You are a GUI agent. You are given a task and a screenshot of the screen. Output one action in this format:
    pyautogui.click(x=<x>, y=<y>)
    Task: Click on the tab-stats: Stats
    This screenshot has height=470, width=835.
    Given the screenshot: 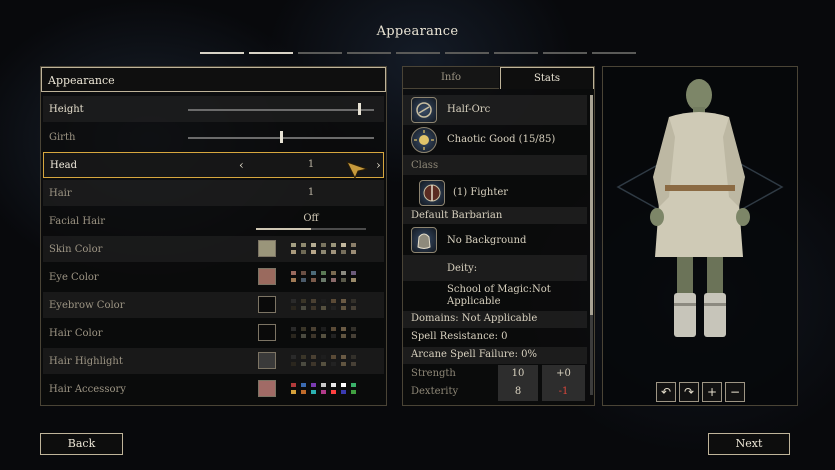 What is the action you would take?
    pyautogui.click(x=547, y=78)
    